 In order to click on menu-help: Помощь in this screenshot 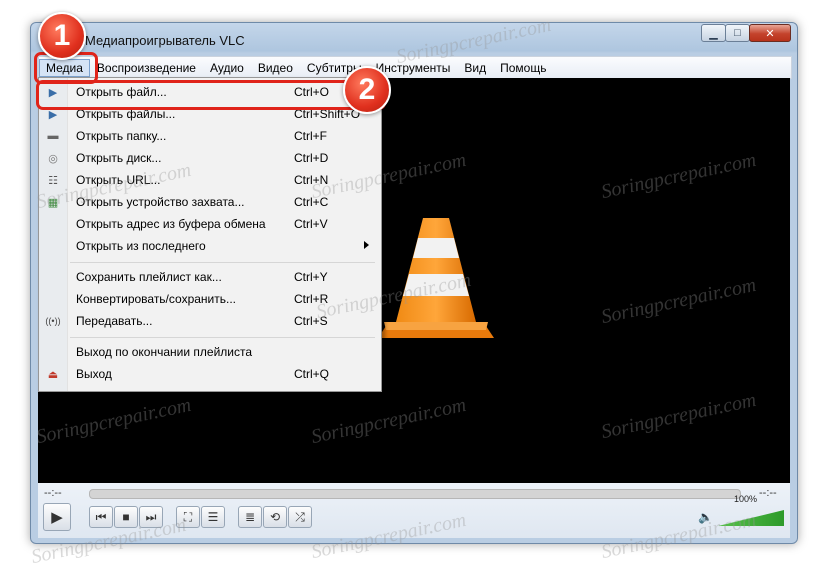, I will do `click(523, 68)`.